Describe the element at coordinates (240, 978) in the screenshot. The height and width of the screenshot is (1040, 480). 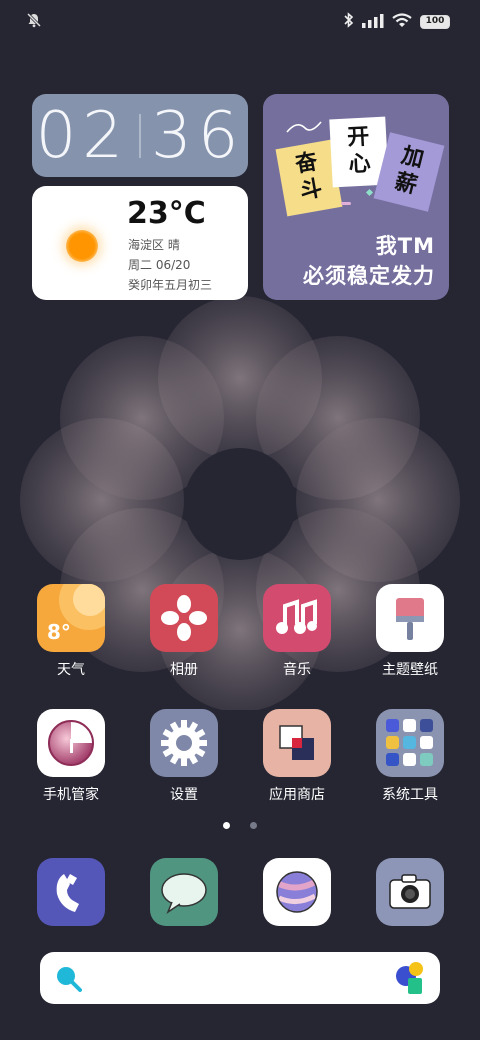
I see `search-bar` at that location.